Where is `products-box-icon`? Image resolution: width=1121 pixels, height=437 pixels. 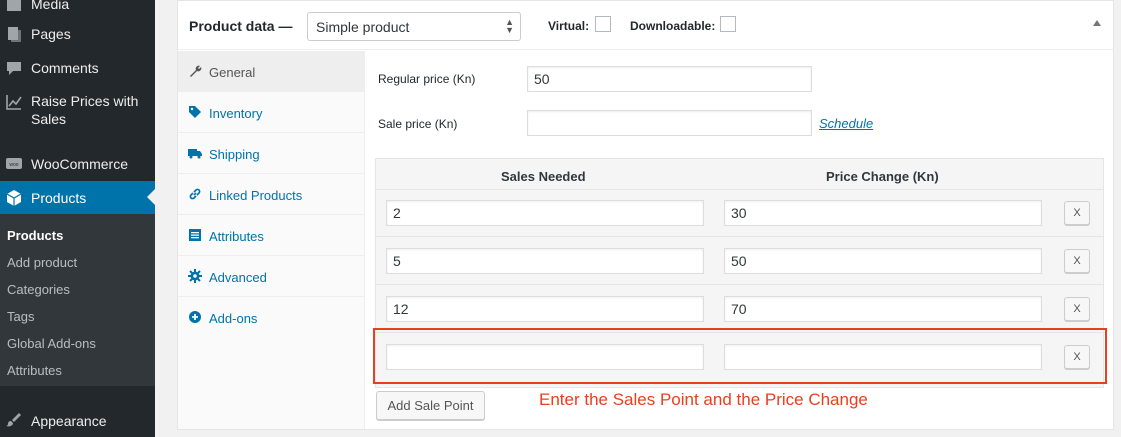 products-box-icon is located at coordinates (14, 198).